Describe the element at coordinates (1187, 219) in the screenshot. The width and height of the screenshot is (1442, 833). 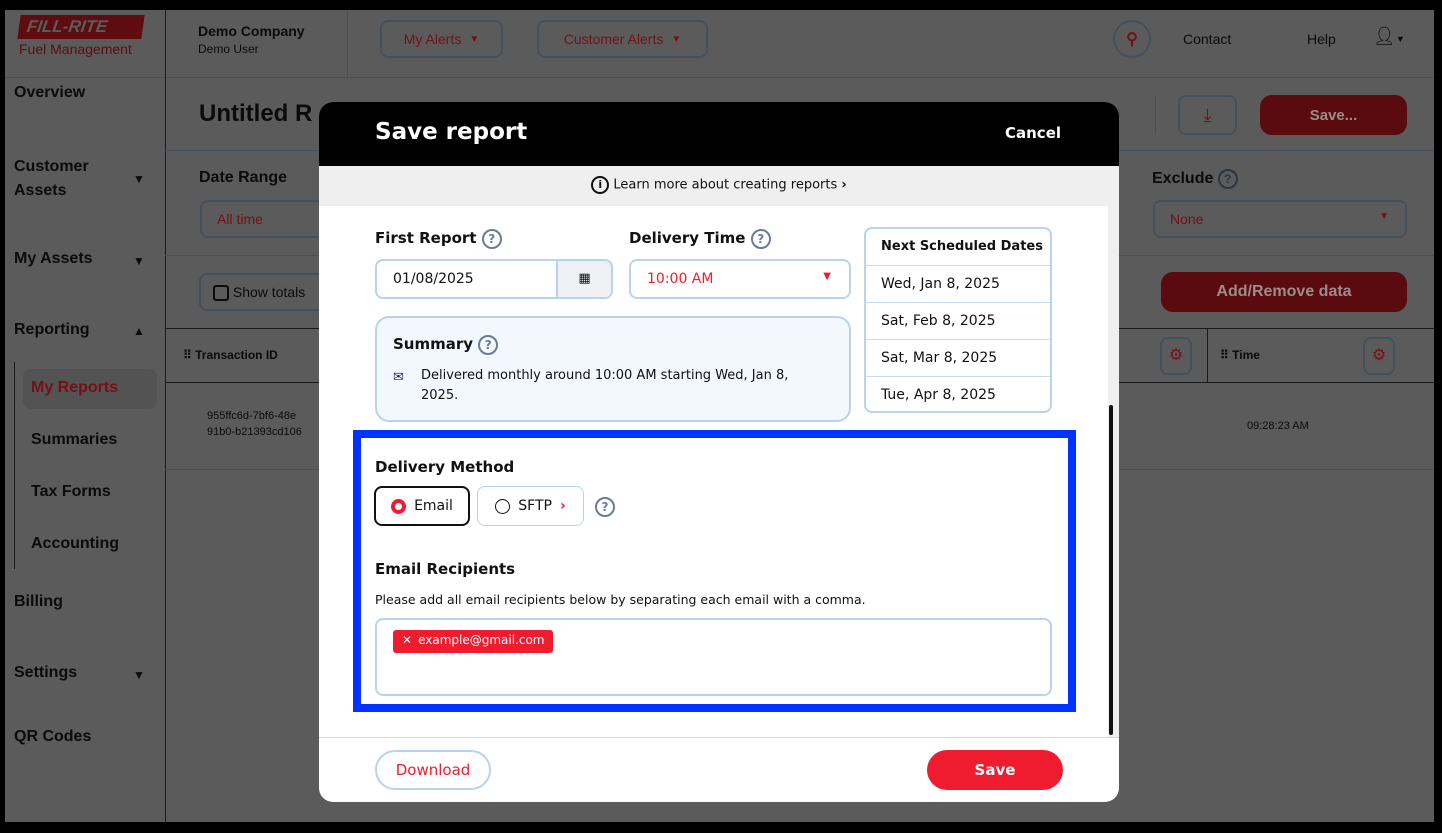
I see `exclude-value: None` at that location.